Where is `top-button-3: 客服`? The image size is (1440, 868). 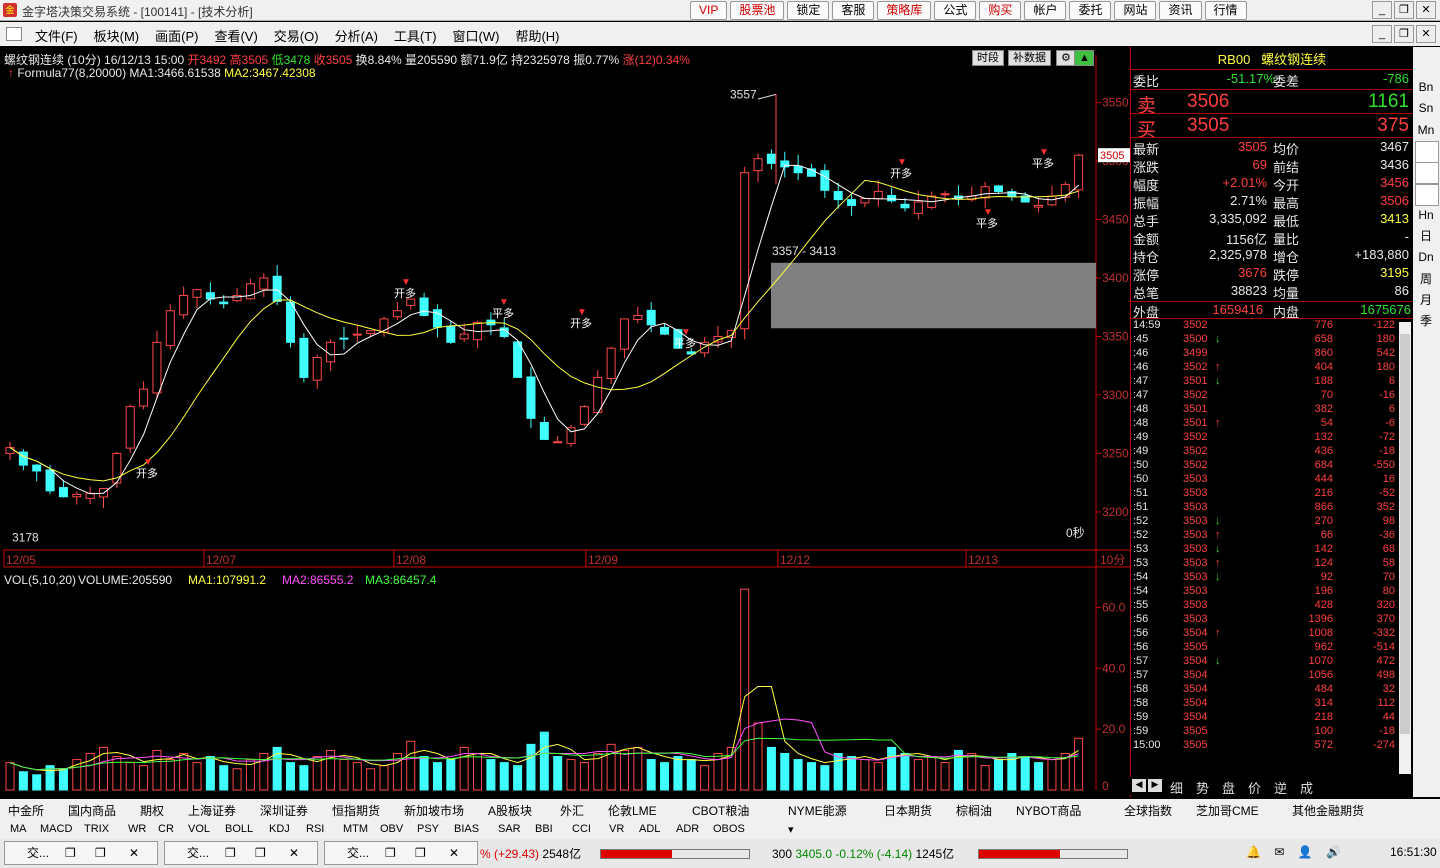 top-button-3: 客服 is located at coordinates (853, 10).